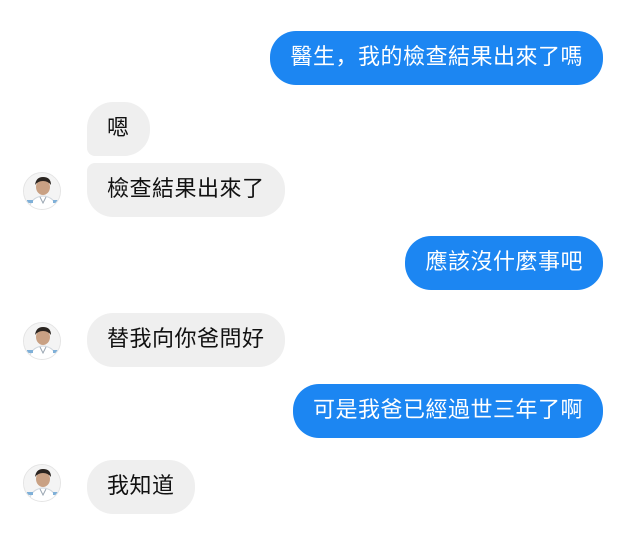 Image resolution: width=640 pixels, height=548 pixels. I want to click on message-bubble-sent: 可是我爸已經過世三年了啊, so click(447, 411).